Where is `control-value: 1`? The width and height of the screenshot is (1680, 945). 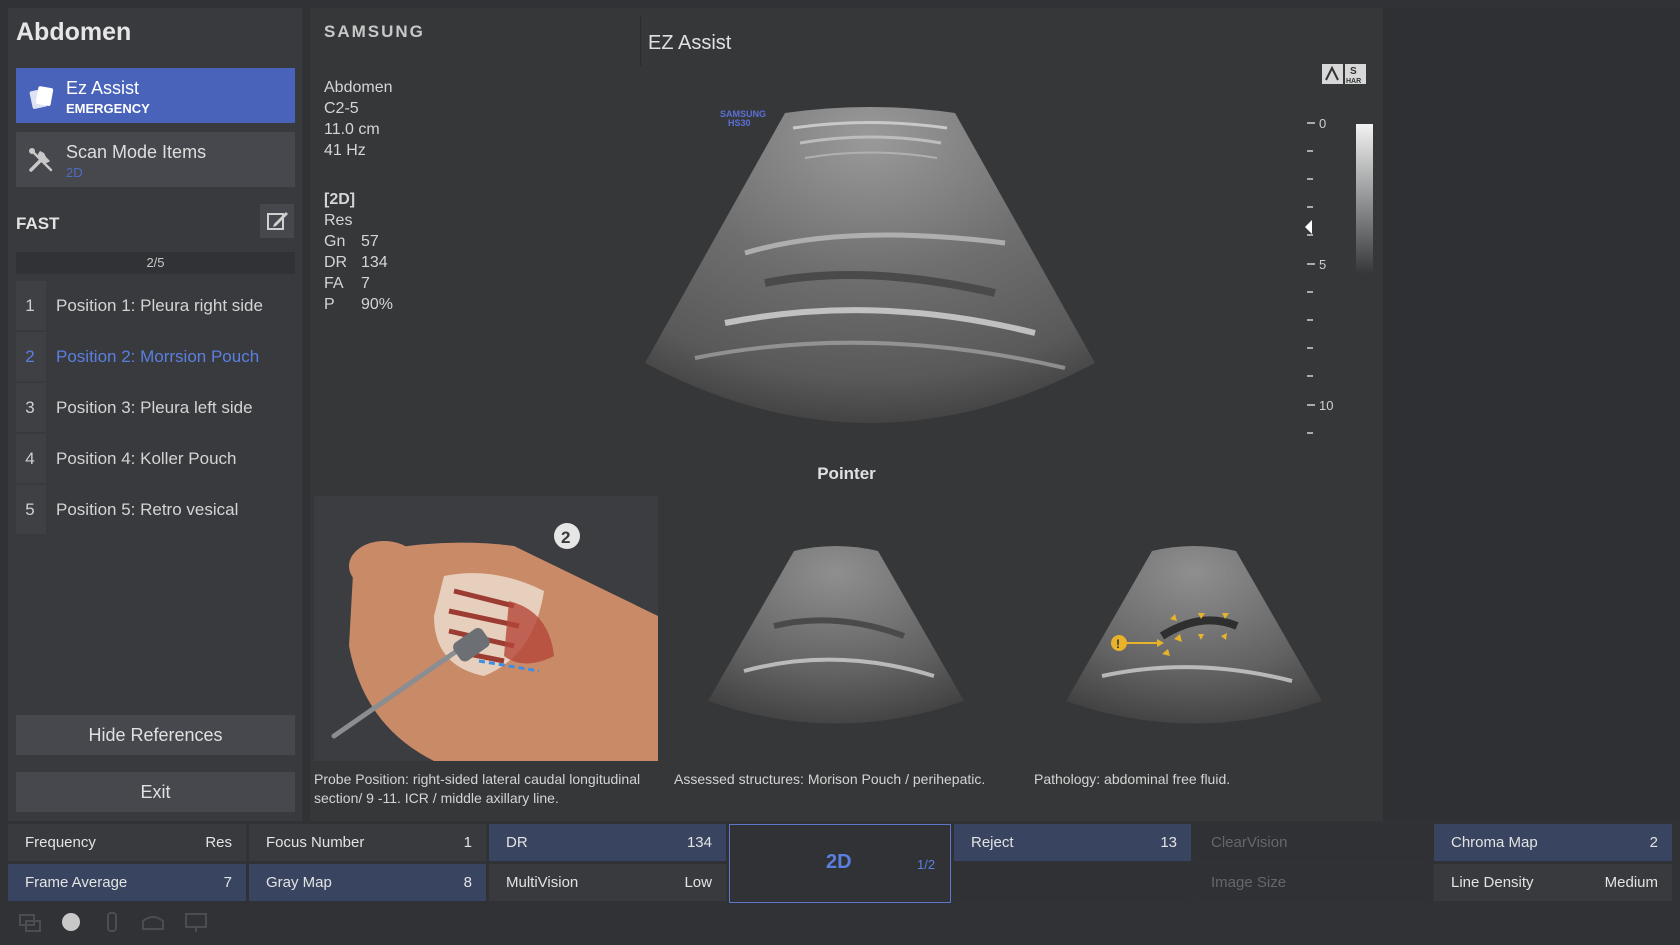 control-value: 1 is located at coordinates (467, 842).